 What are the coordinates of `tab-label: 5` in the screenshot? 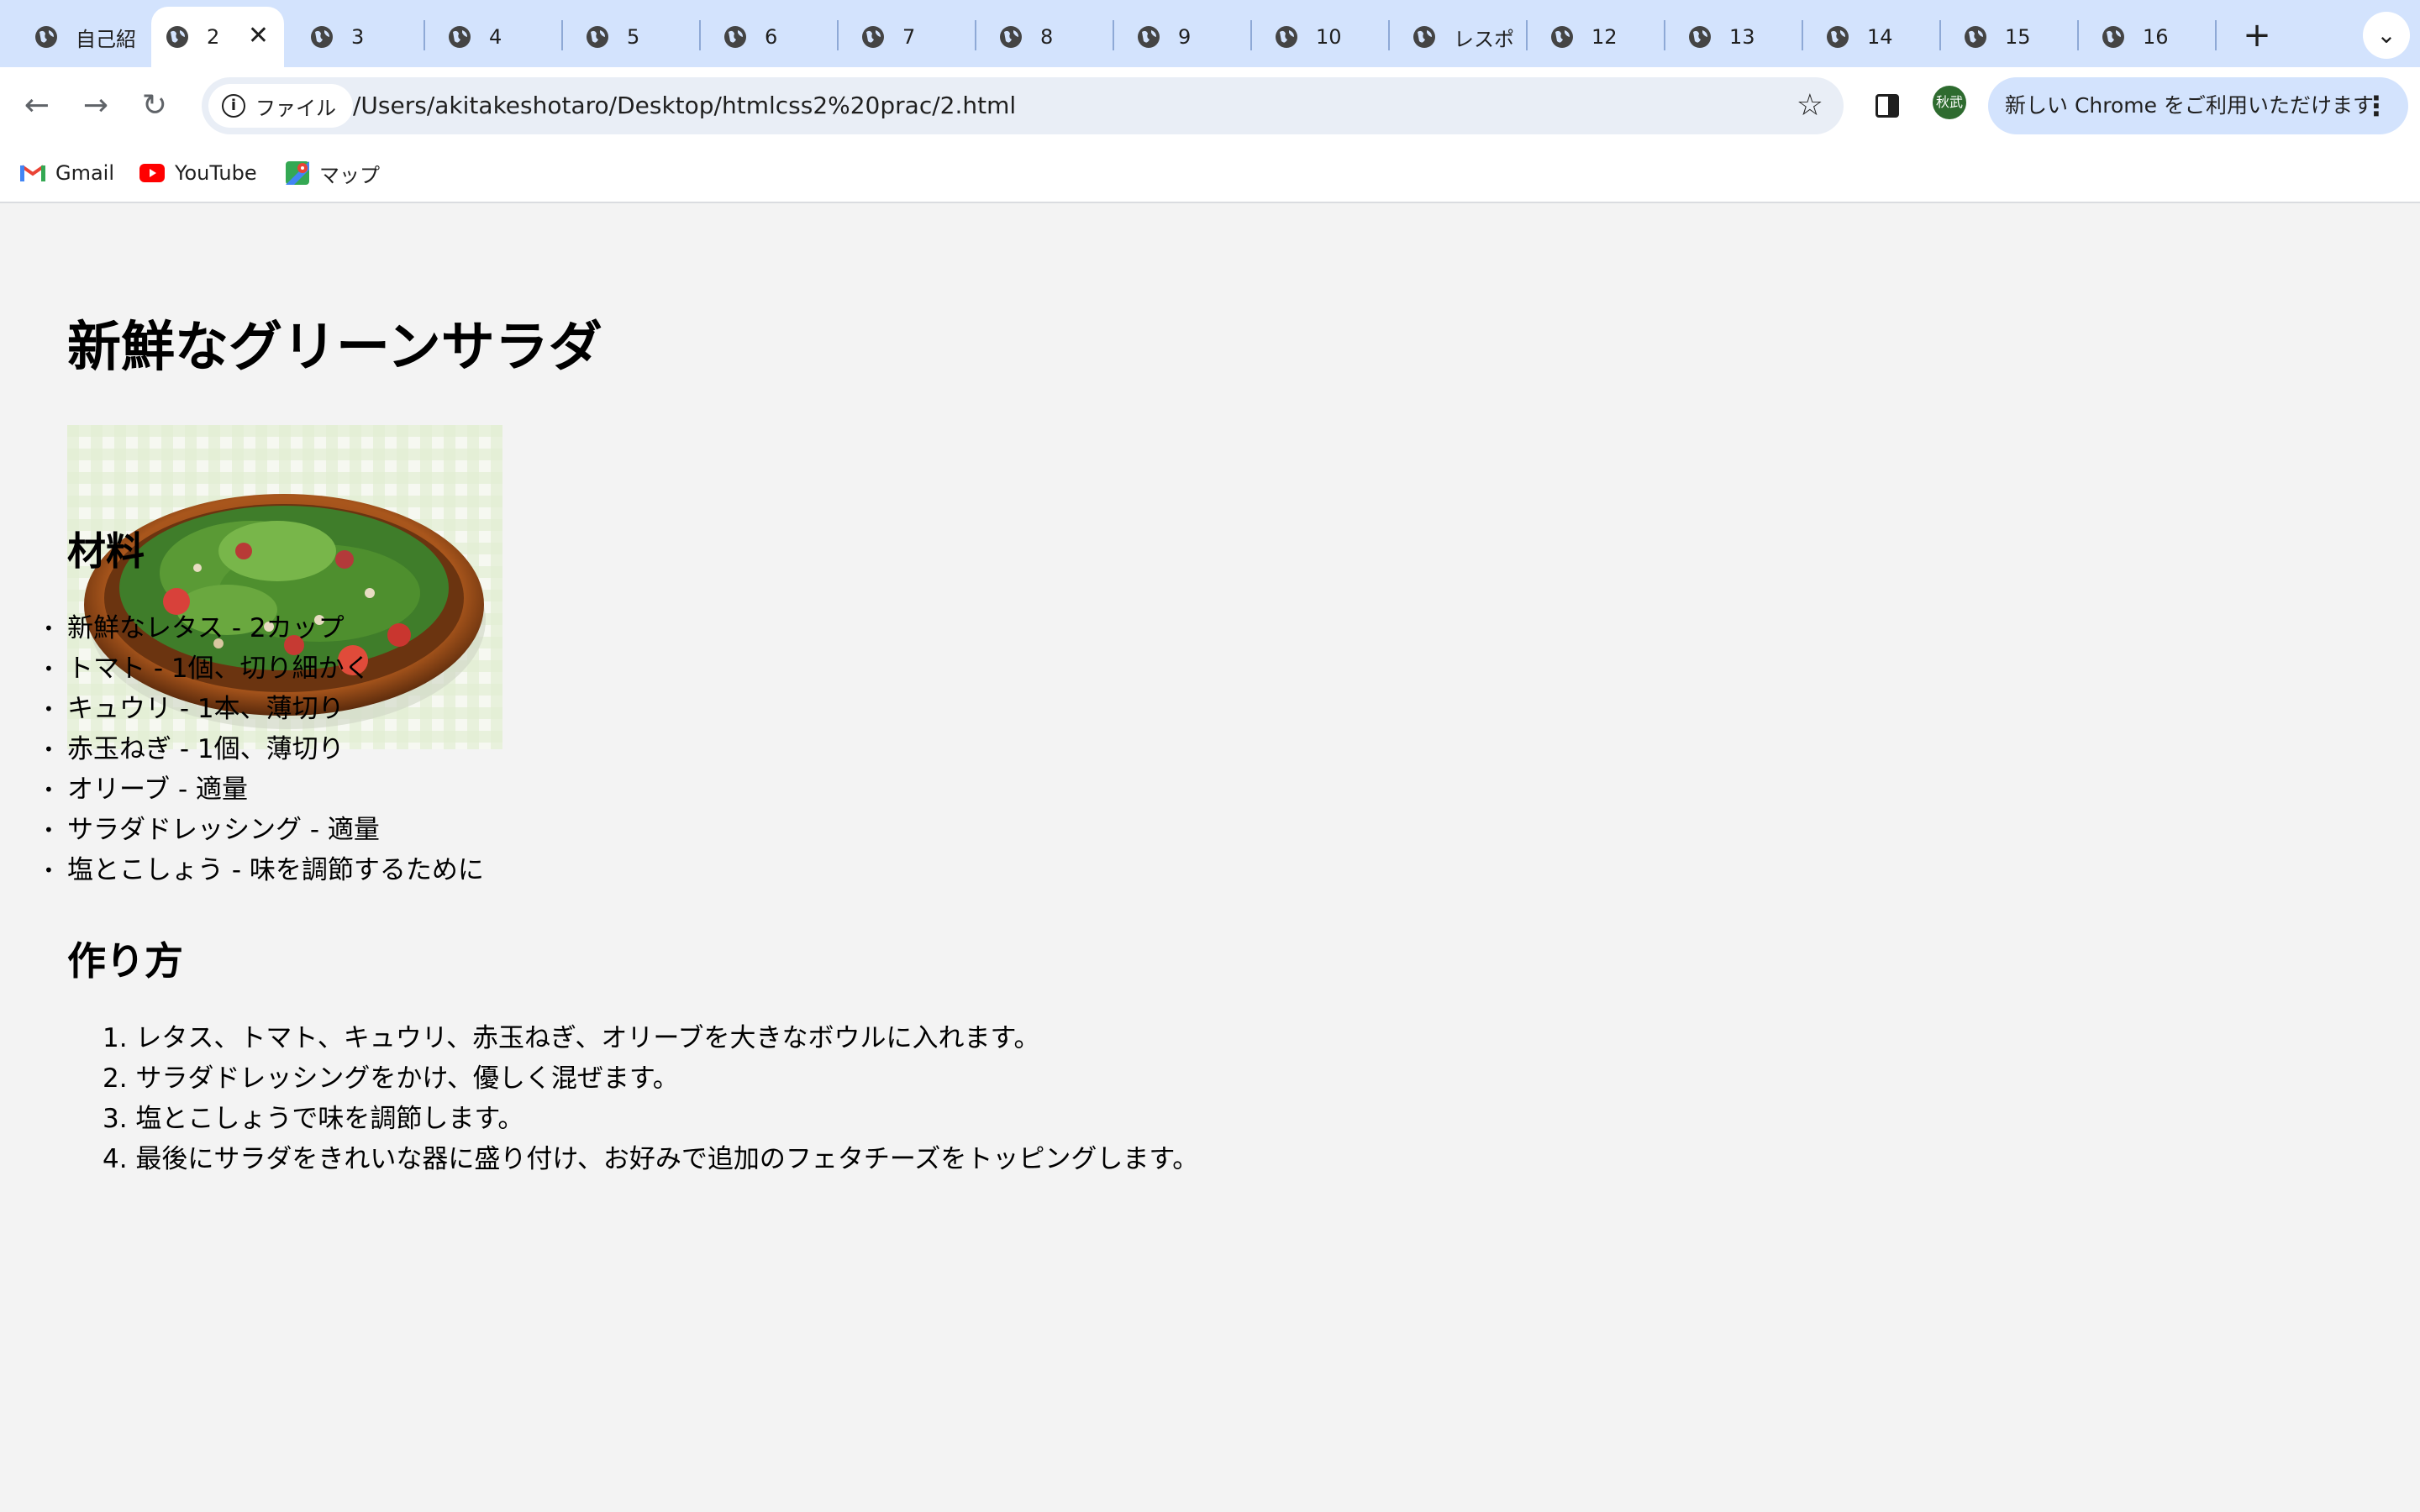 It's located at (633, 37).